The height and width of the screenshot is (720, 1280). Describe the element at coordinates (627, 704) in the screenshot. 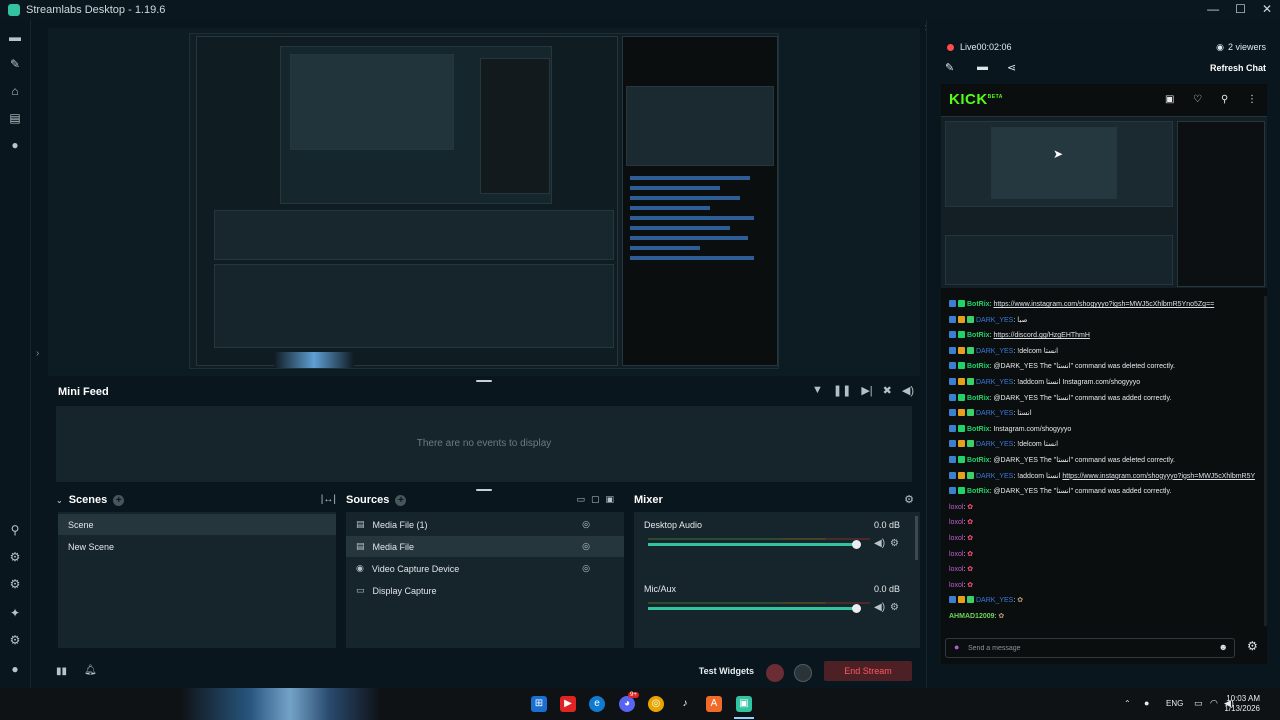

I see `discord-icon: ◕` at that location.